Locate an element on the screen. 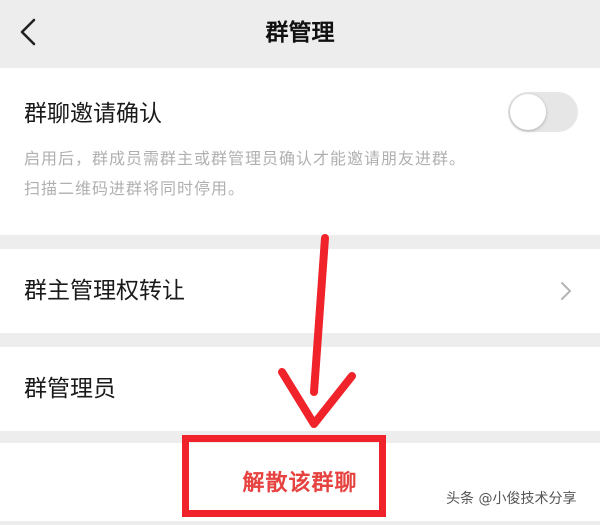 The image size is (600, 525). annotation-arrow-icon is located at coordinates (320, 337).